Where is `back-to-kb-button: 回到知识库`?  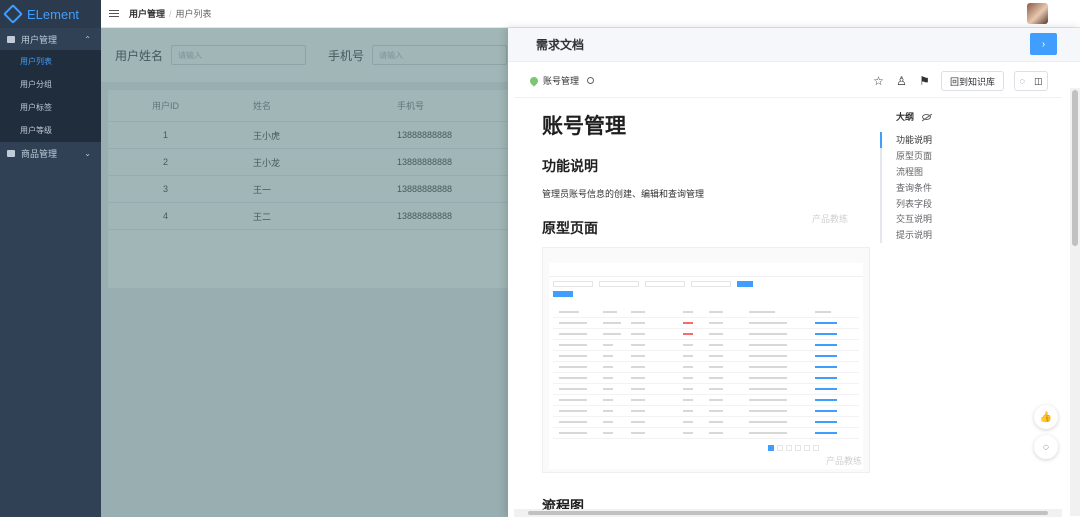
back-to-kb-button: 回到知识库 is located at coordinates (972, 81).